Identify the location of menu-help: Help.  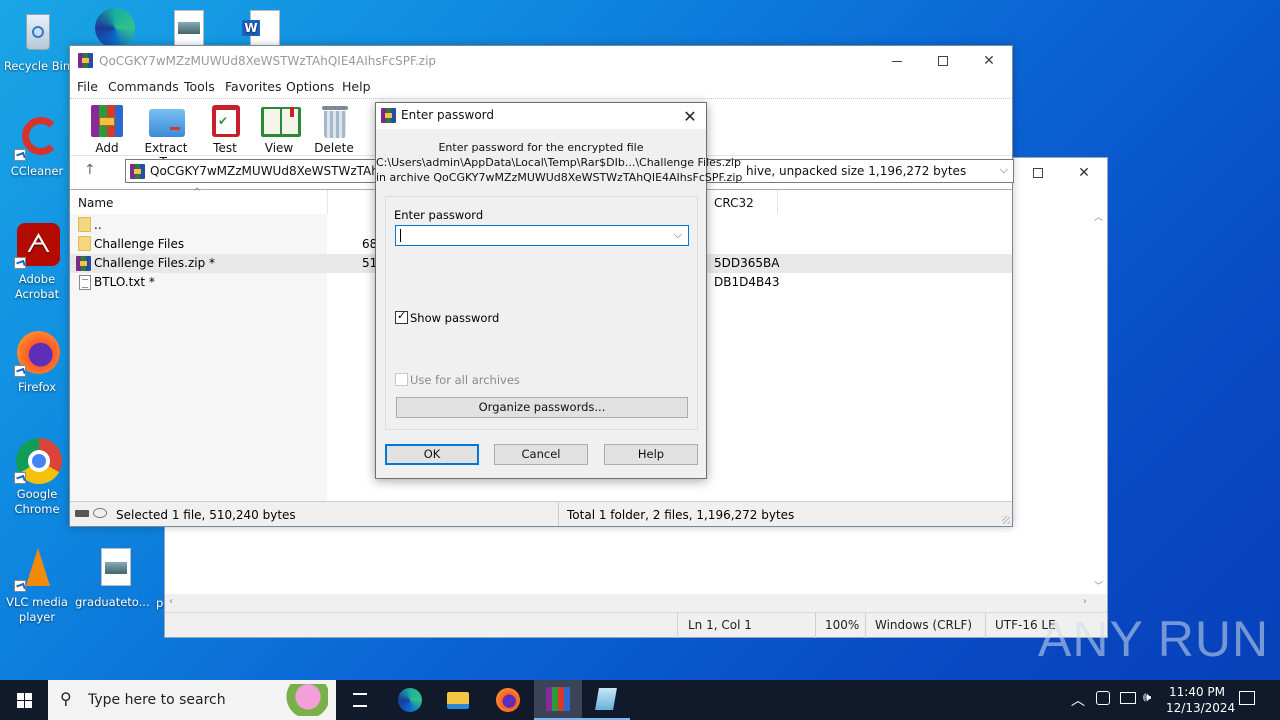
(356, 86).